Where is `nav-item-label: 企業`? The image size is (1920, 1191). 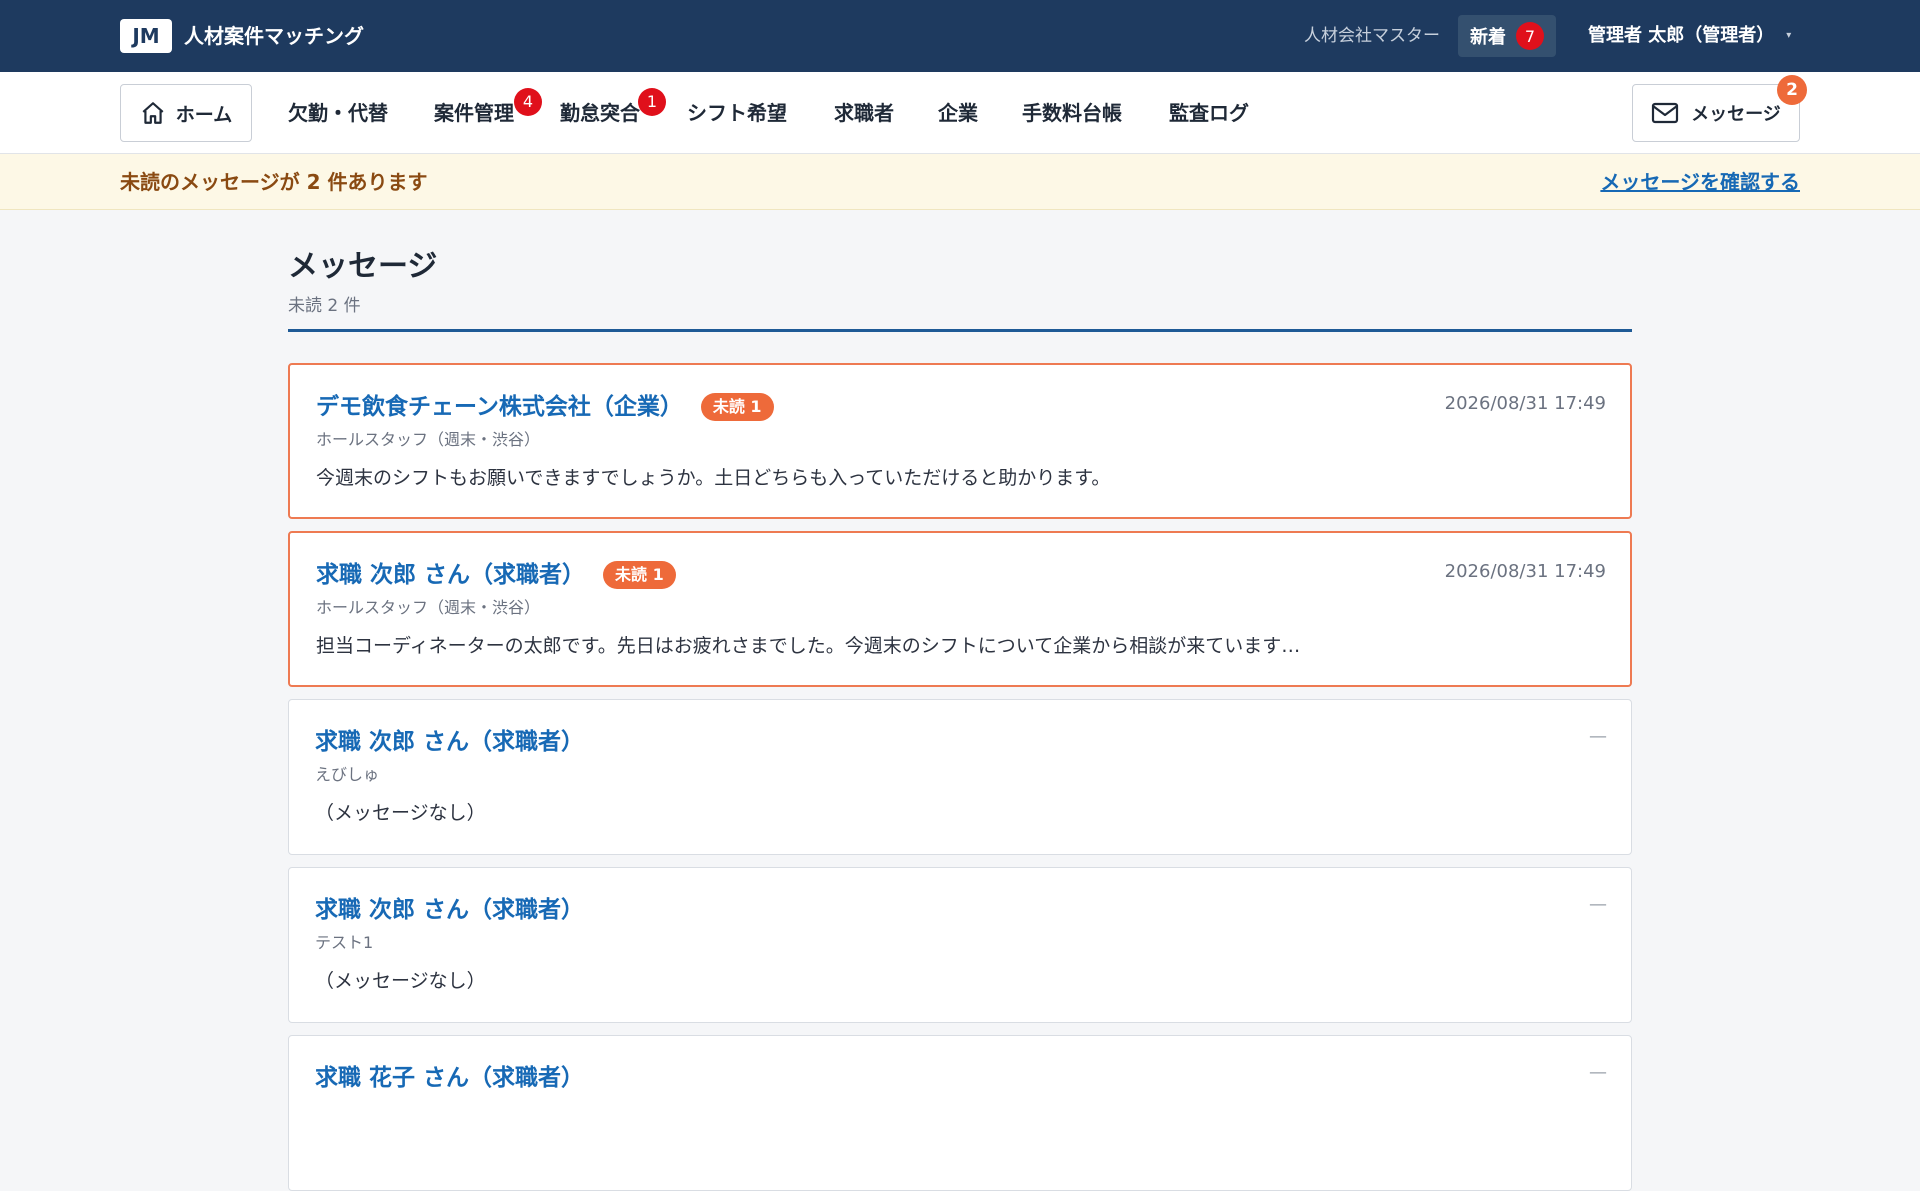
nav-item-label: 企業 is located at coordinates (958, 113).